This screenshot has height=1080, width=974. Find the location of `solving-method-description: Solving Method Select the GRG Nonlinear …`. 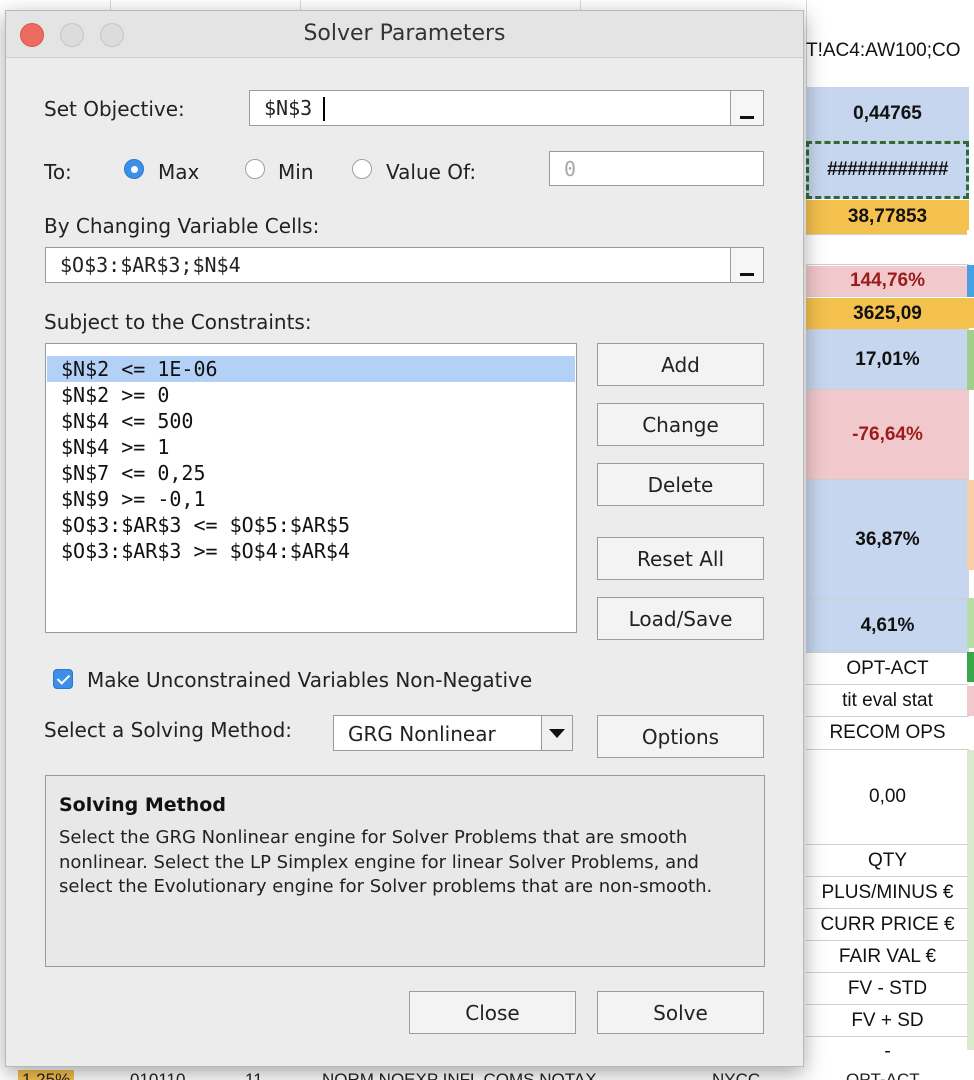

solving-method-description: Solving Method Select the GRG Nonlinear … is located at coordinates (405, 871).